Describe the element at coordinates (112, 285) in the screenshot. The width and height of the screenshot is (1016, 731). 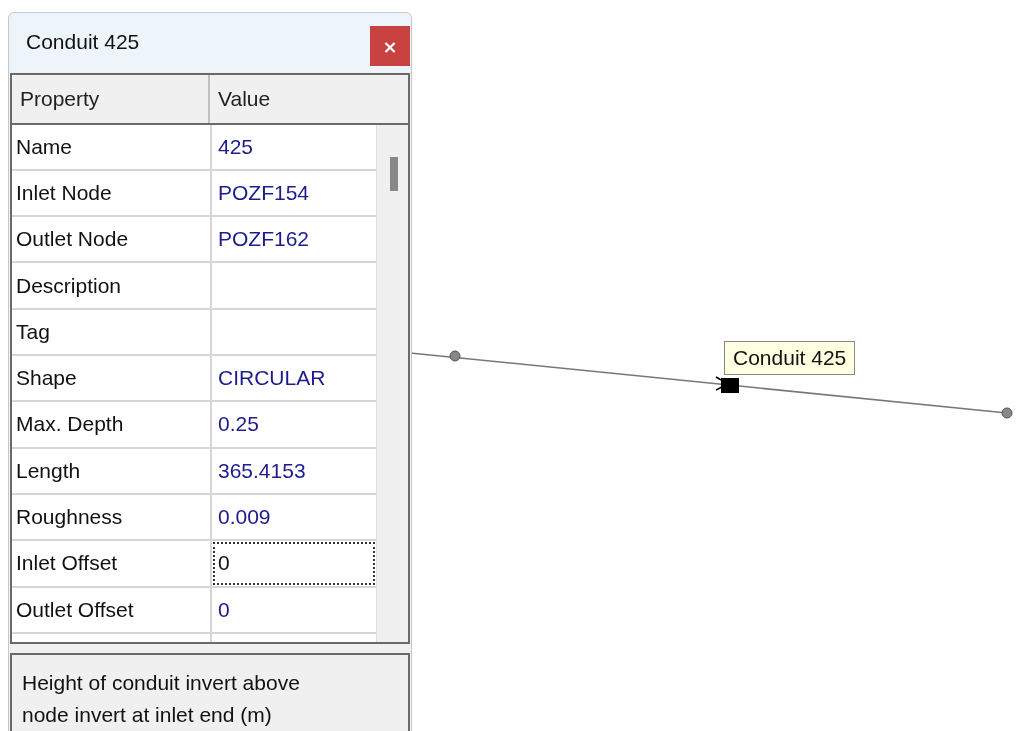
I see `property-name: Description` at that location.